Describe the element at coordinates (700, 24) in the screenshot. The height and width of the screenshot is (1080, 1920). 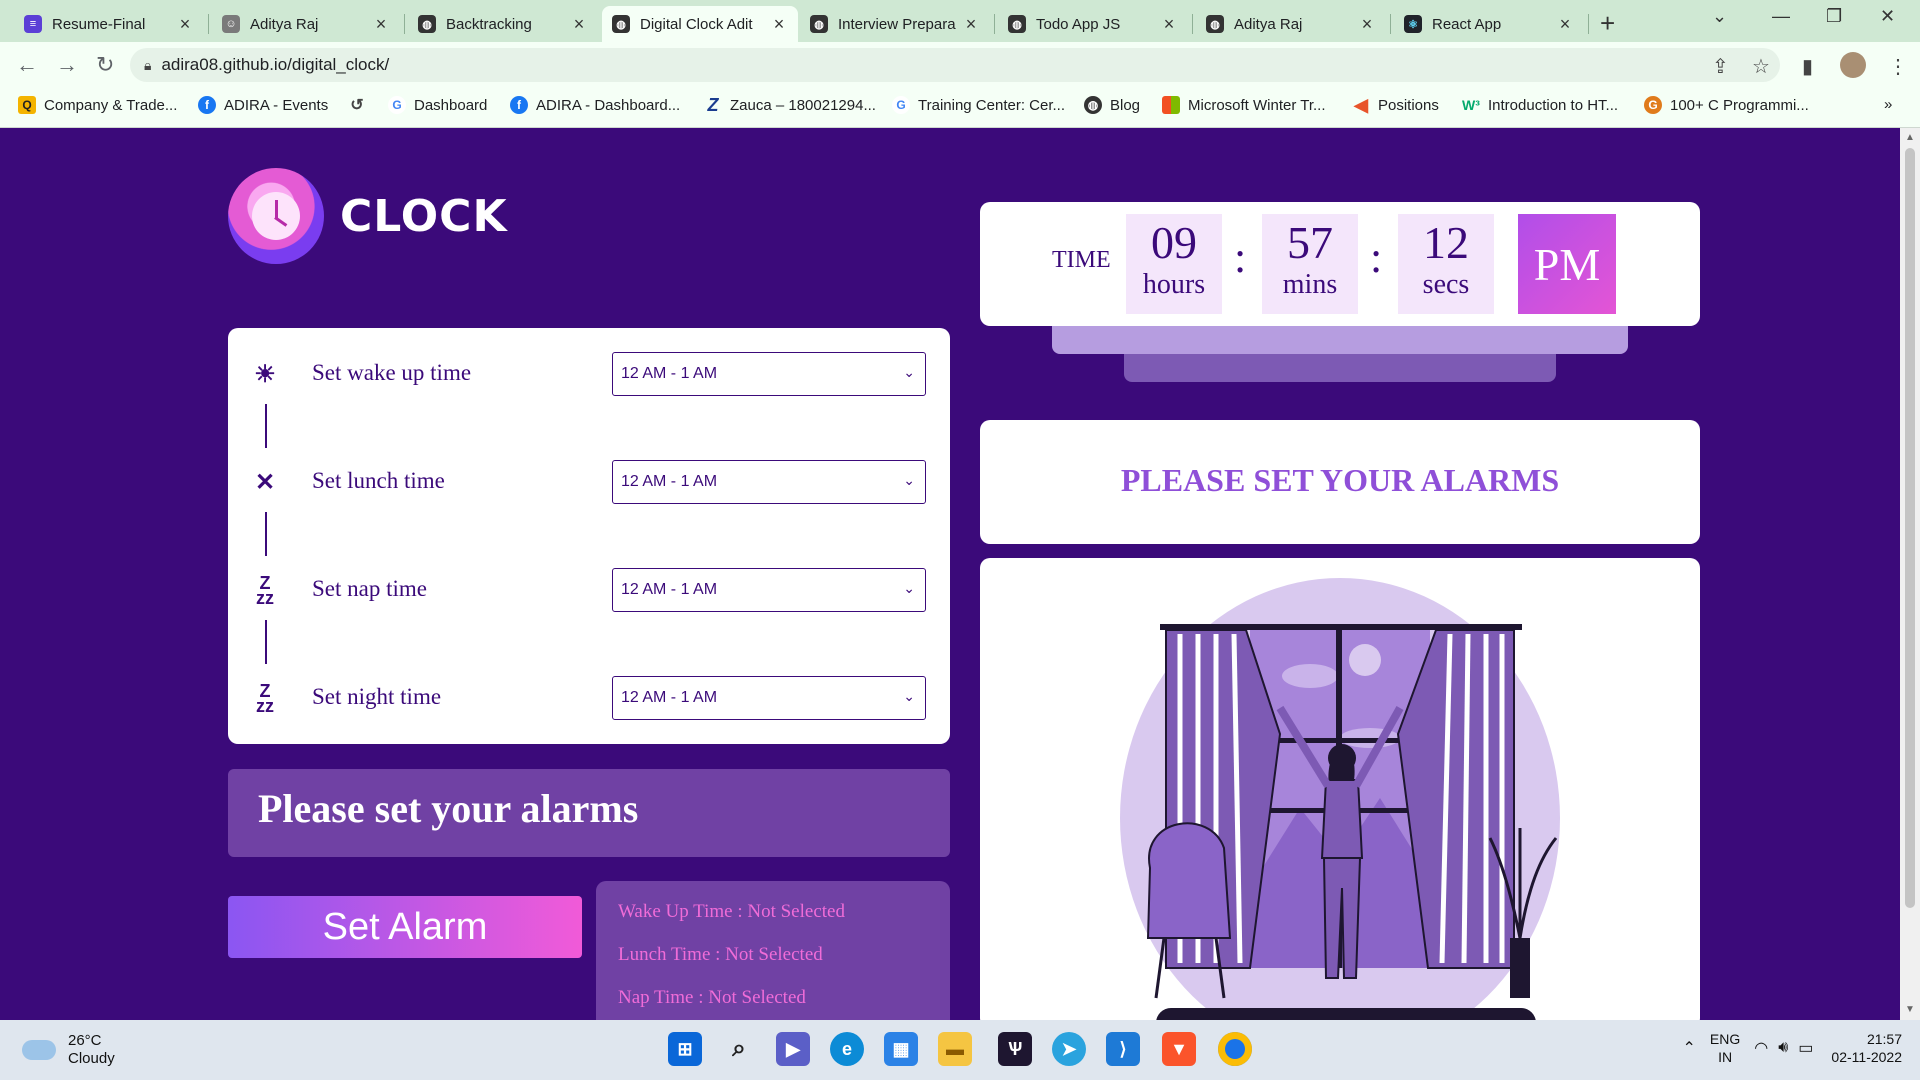
I see `tab-digital-clock: ◍ Digital Clock Adit ×` at that location.